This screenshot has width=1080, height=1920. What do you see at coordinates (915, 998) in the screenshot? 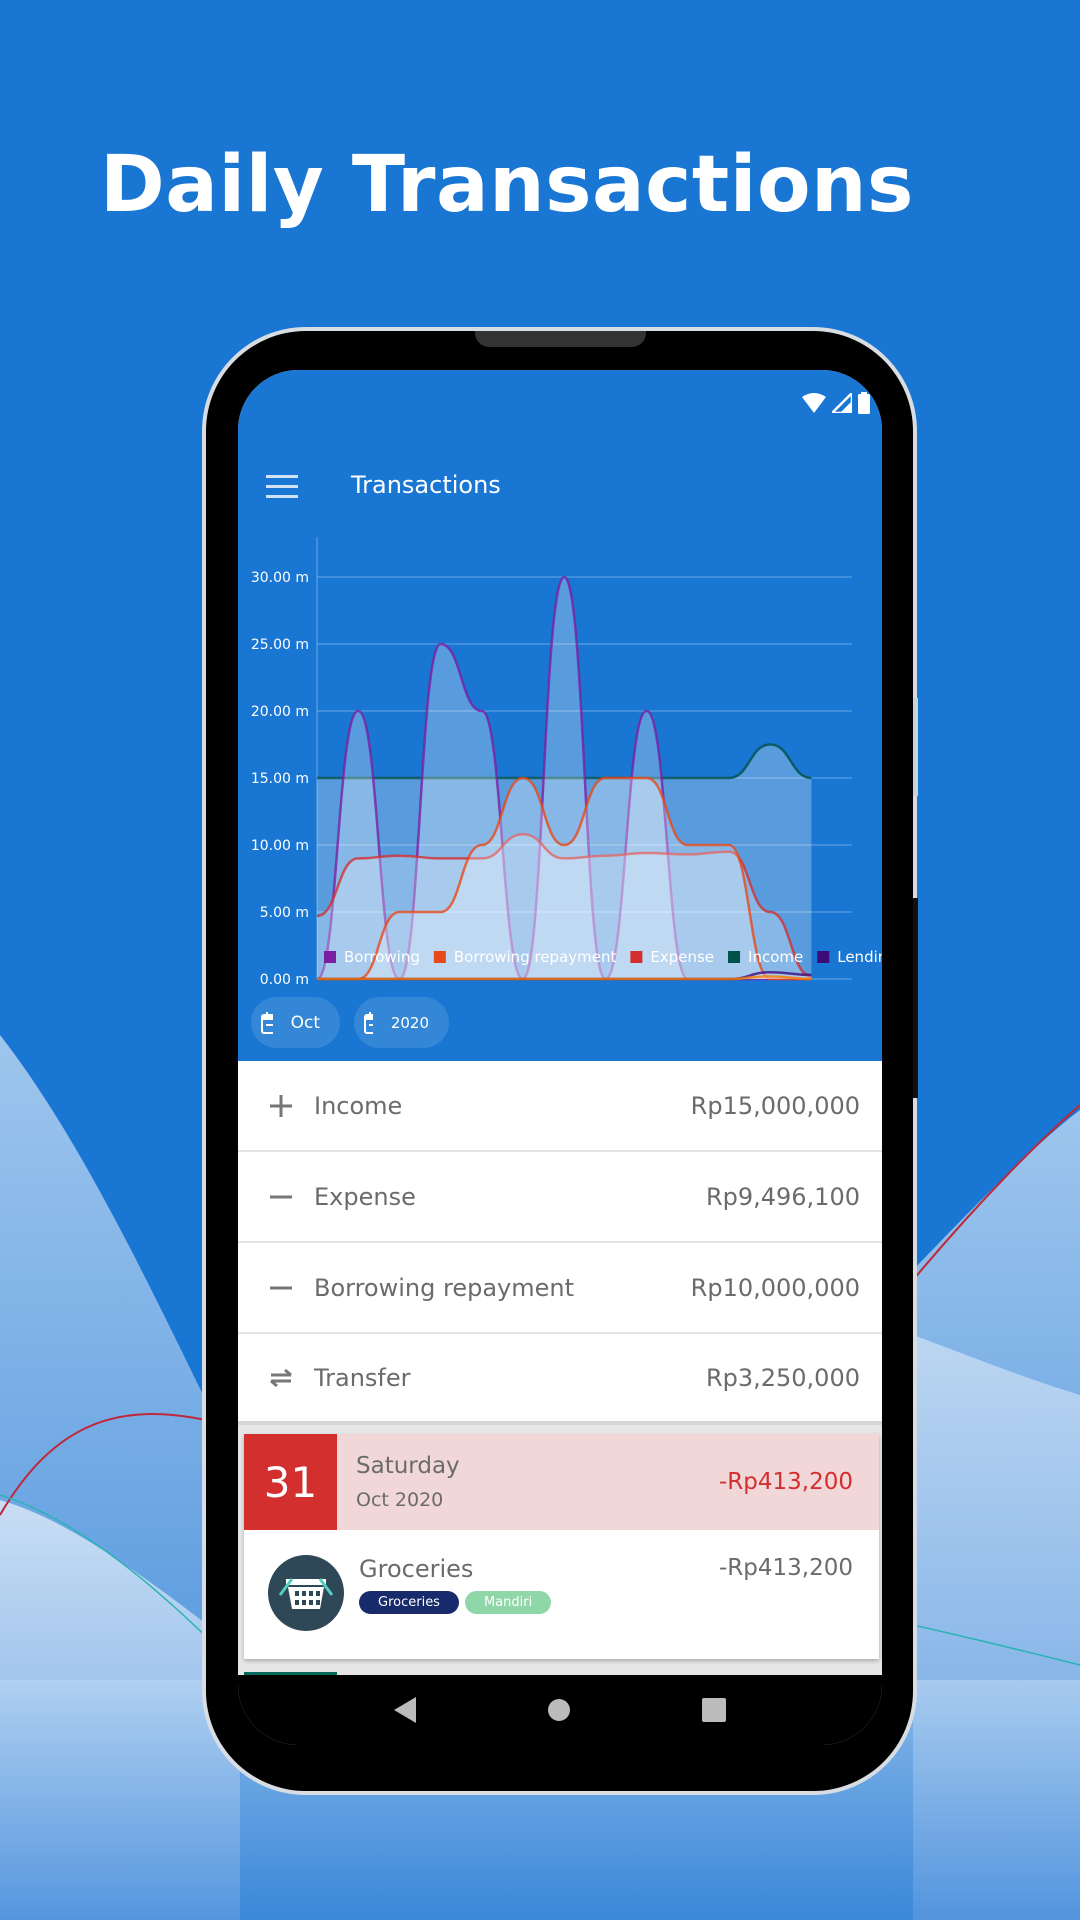
I see `power-button` at bounding box center [915, 998].